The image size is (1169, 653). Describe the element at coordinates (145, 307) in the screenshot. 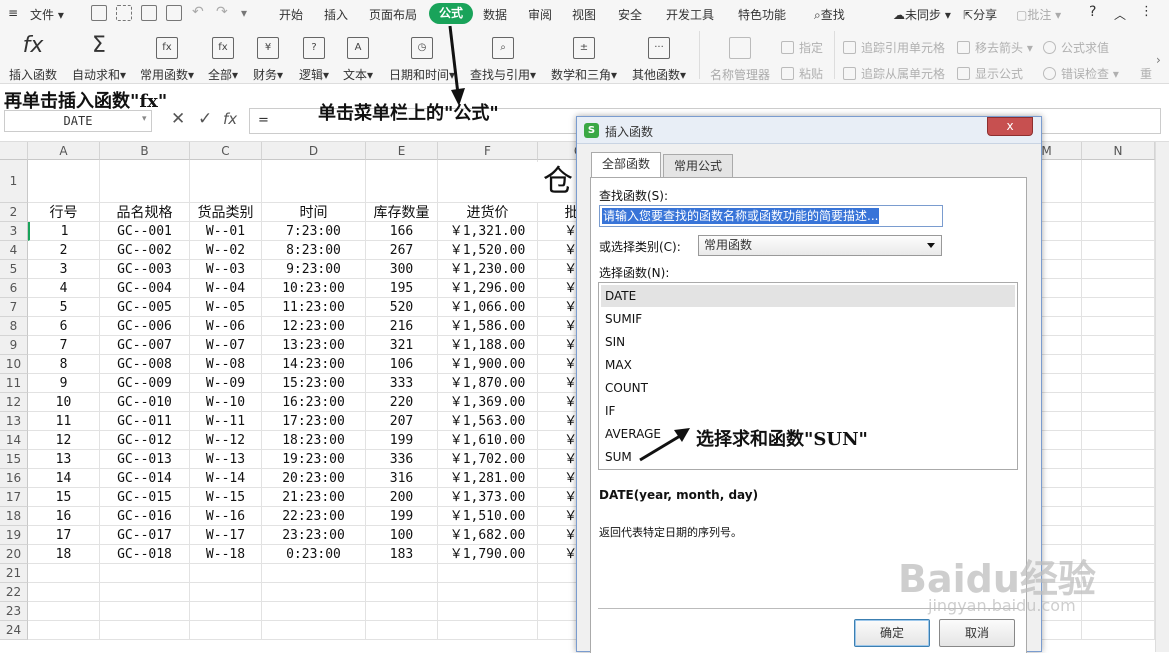

I see `table-cell: GC--005` at that location.